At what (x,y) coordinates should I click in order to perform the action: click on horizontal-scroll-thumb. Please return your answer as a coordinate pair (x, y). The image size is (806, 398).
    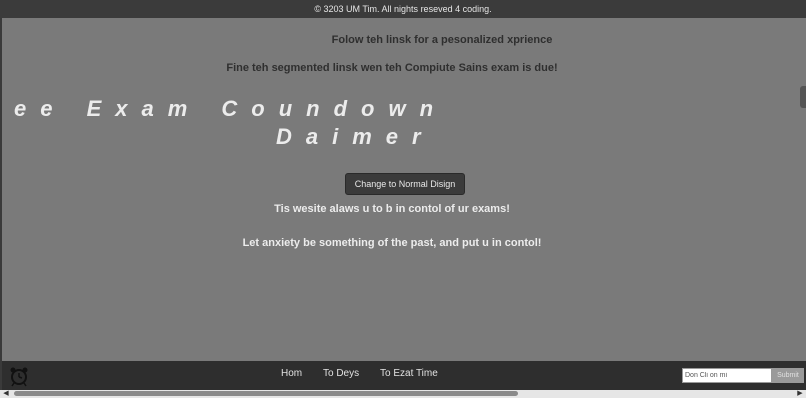
    Looking at the image, I should click on (266, 393).